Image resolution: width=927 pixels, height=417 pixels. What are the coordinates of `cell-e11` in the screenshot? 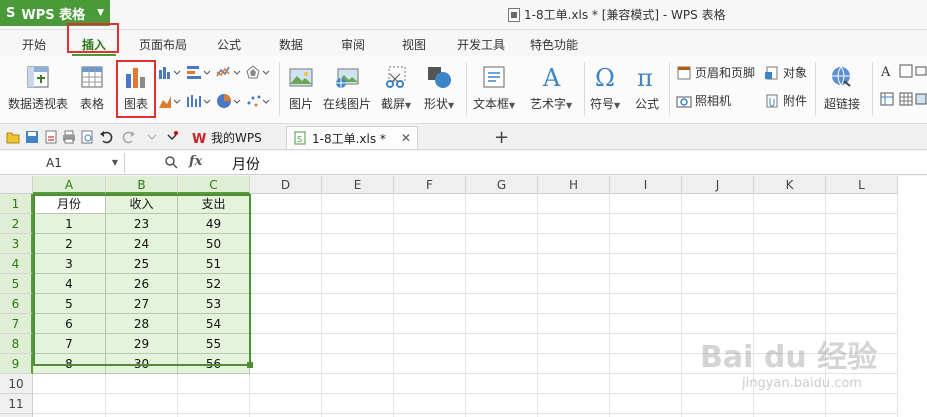 It's located at (358, 404).